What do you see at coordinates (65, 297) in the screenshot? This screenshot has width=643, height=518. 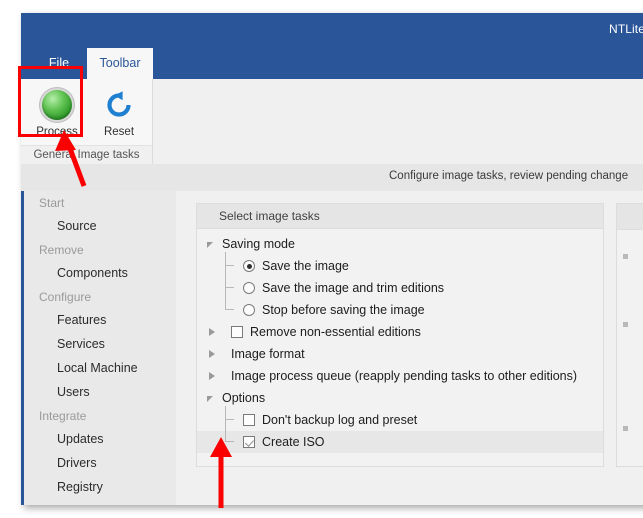 I see `sidebar-section-configure: Configure` at bounding box center [65, 297].